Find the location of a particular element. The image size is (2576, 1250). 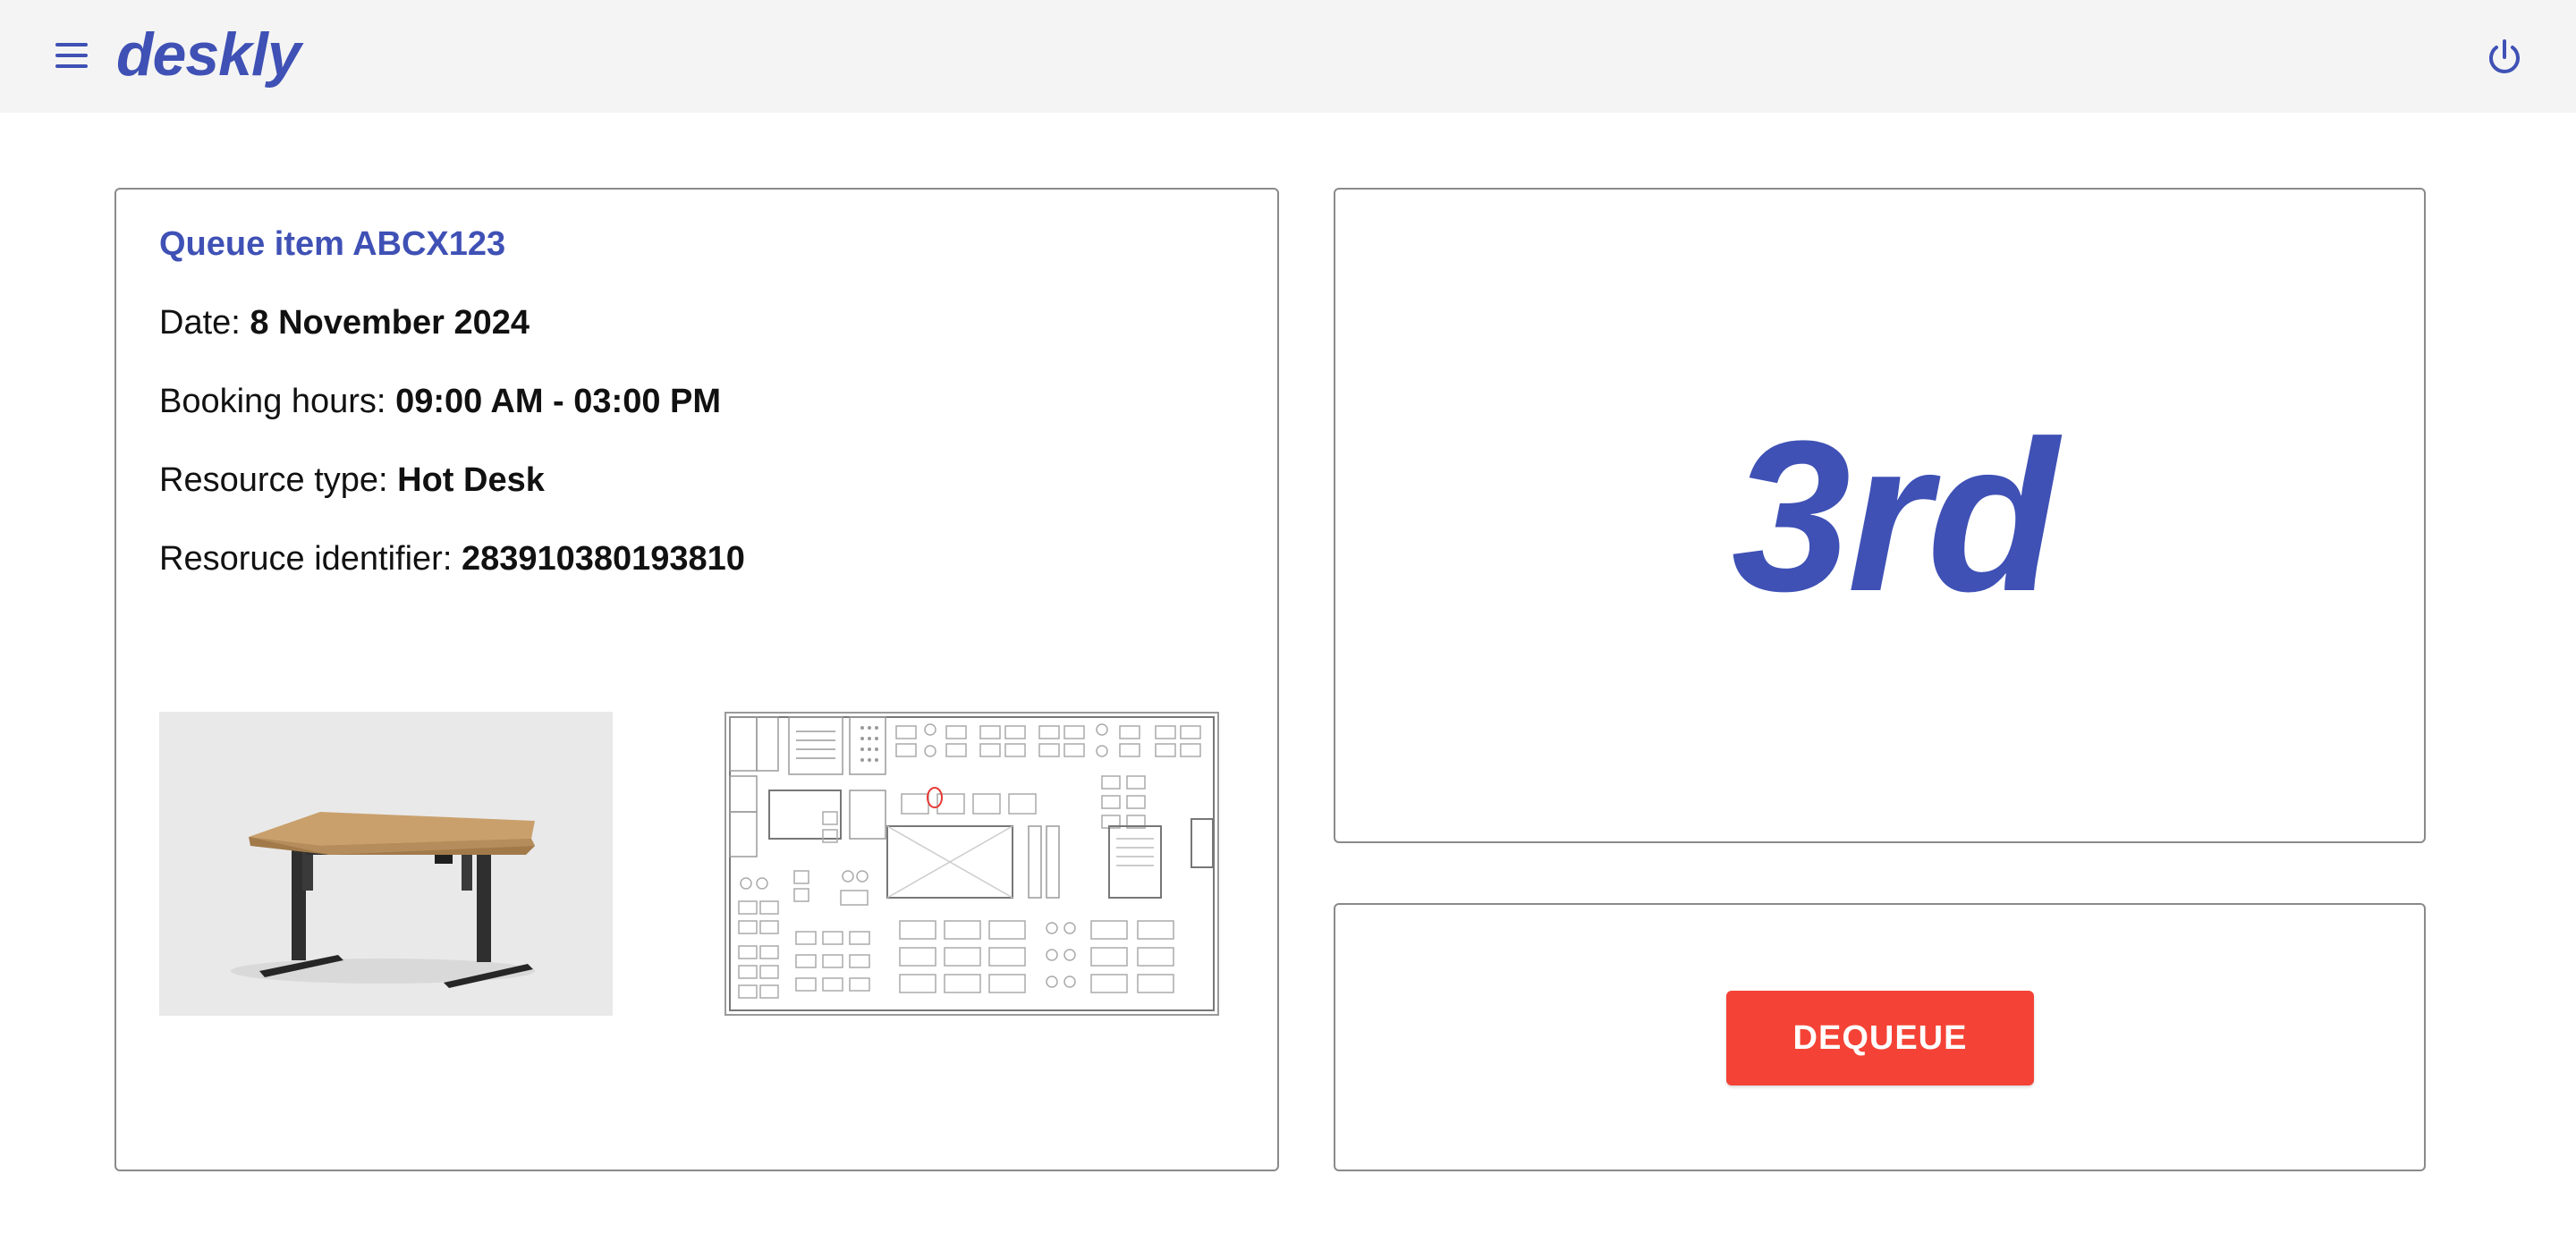

app-header: deskly is located at coordinates (1288, 57).